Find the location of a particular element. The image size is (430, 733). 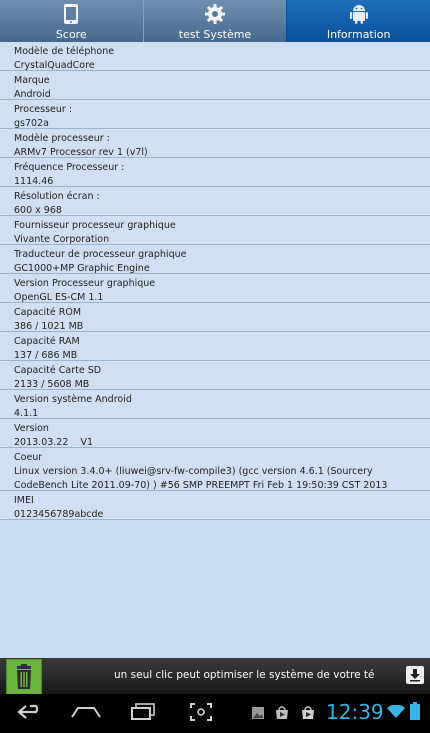

tab-label: Score is located at coordinates (71, 34).